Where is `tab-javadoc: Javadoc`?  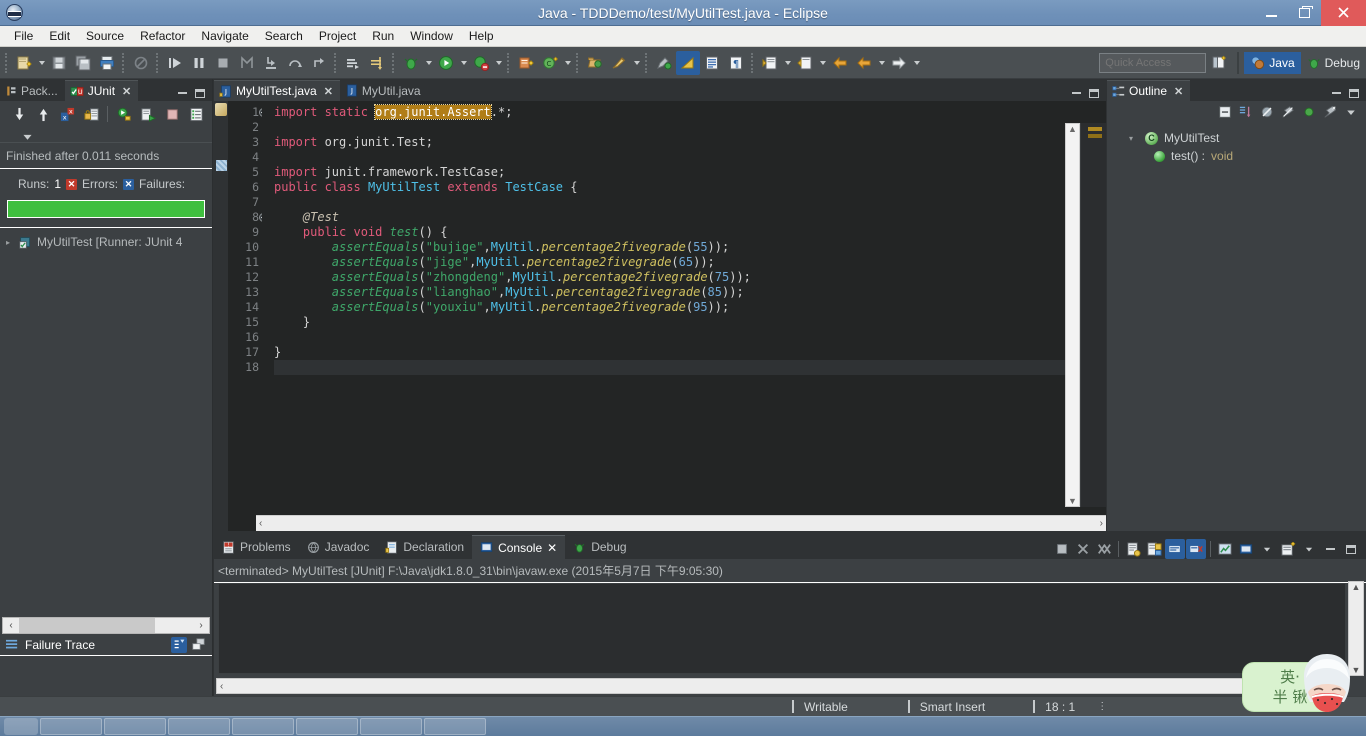 tab-javadoc: Javadoc is located at coordinates (338, 547).